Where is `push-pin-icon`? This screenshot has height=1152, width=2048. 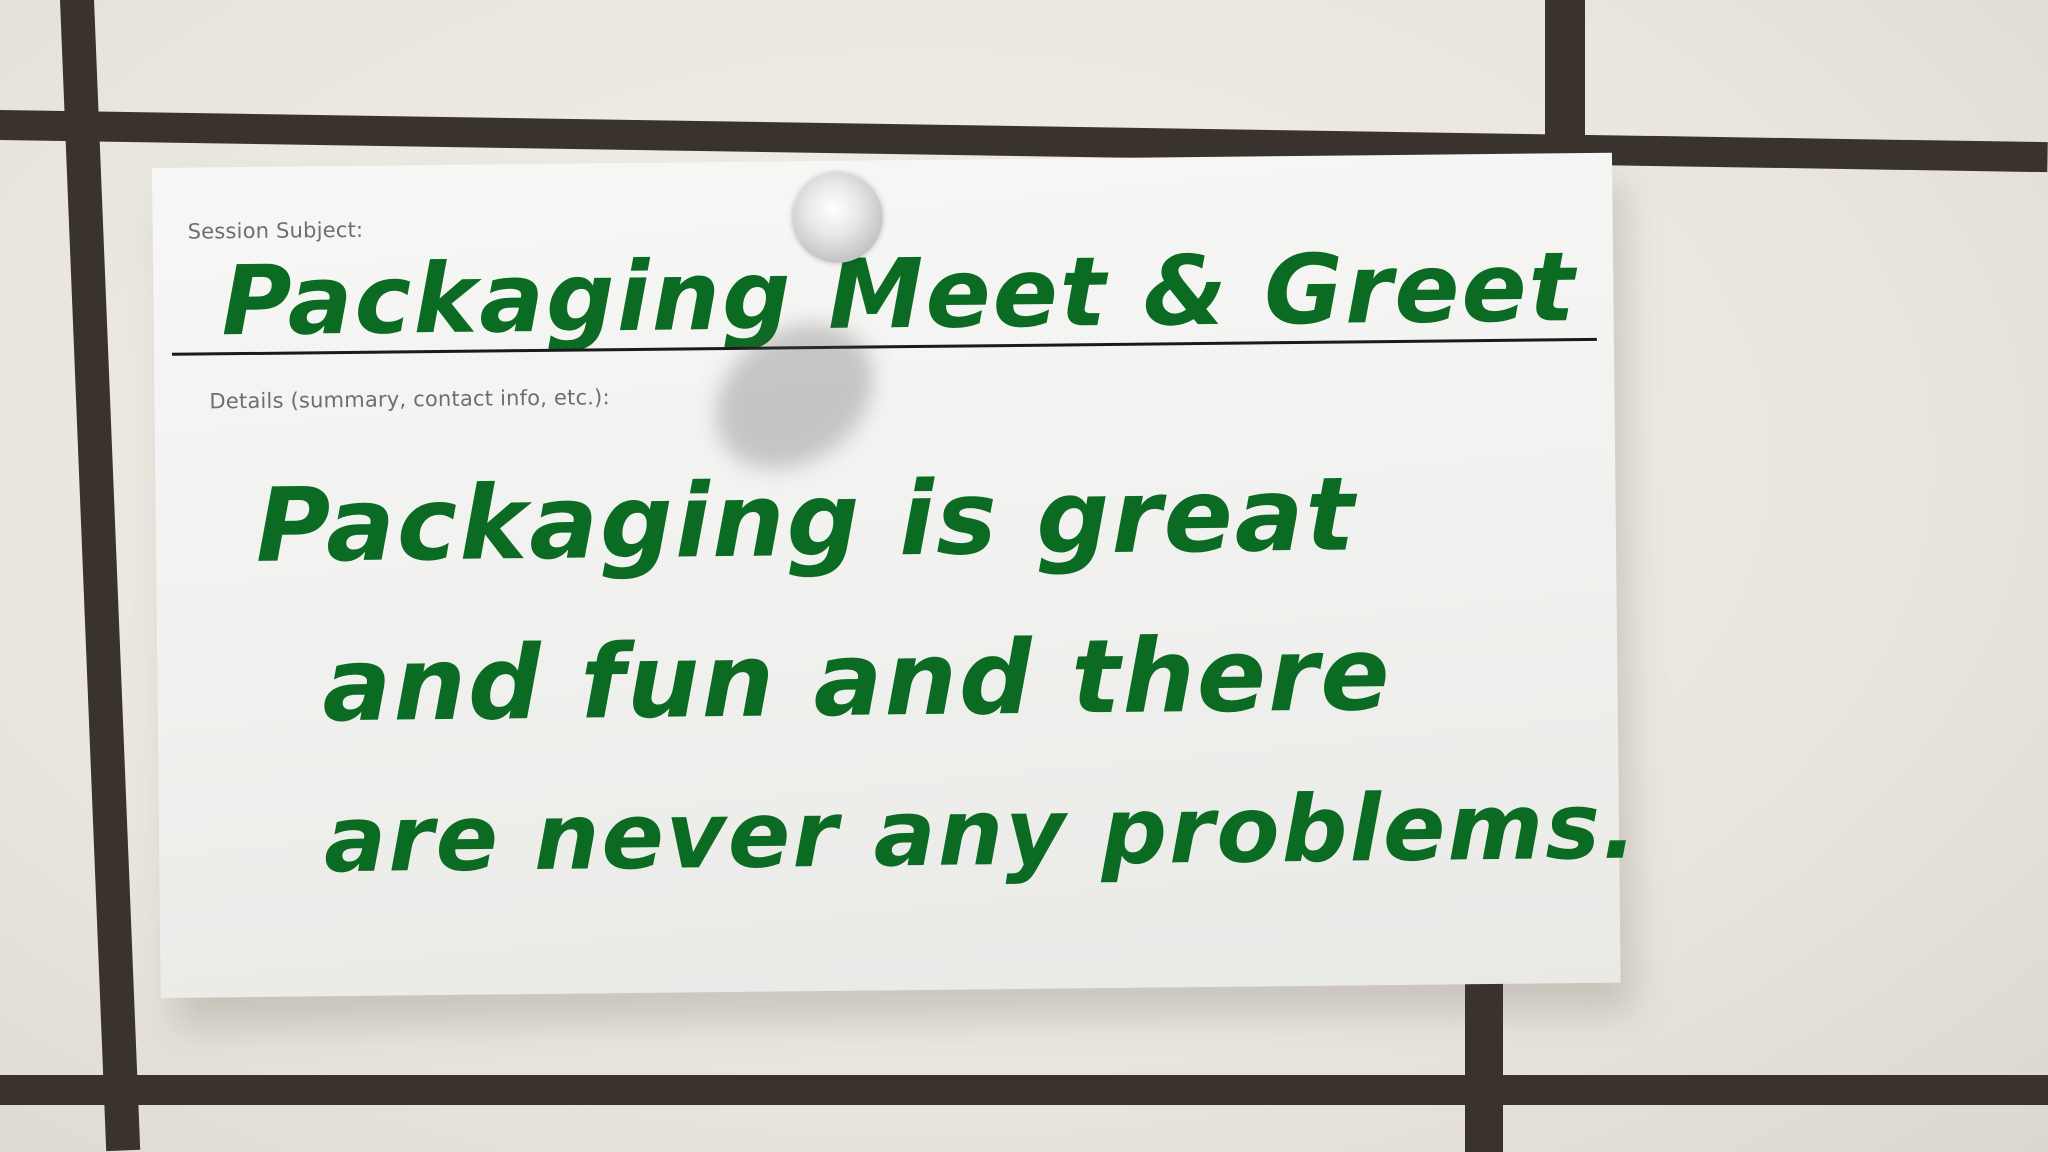 push-pin-icon is located at coordinates (838, 218).